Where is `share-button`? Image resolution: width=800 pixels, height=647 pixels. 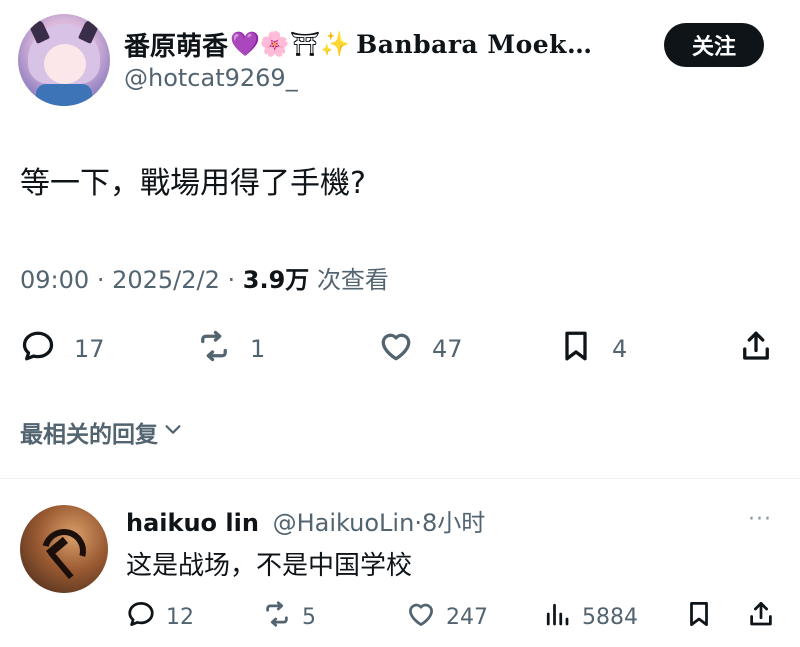 share-button is located at coordinates (756, 349).